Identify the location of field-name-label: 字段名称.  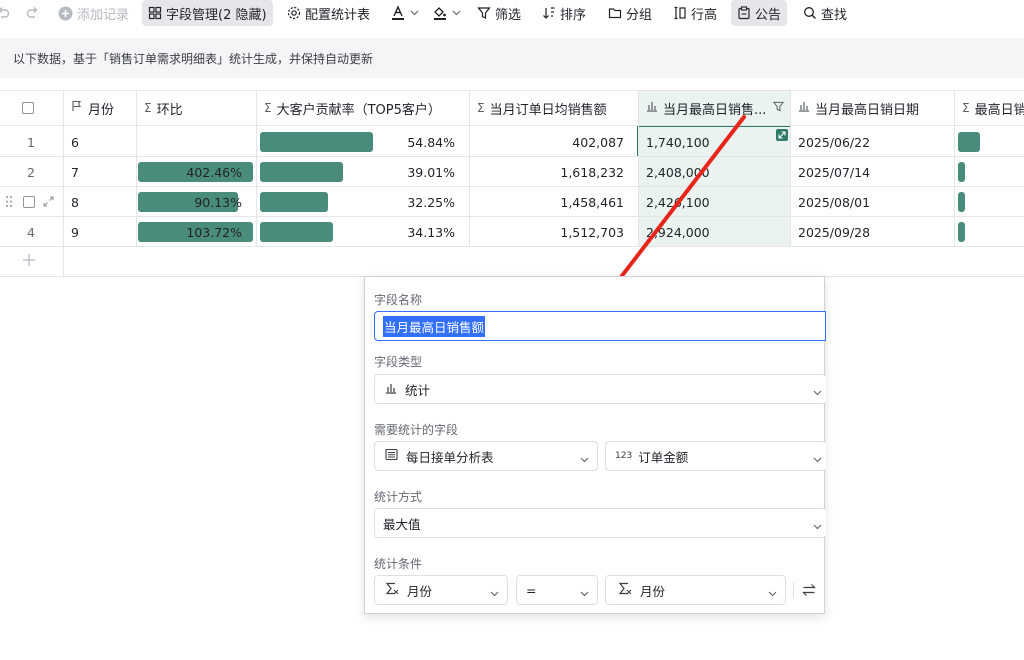
(398, 300).